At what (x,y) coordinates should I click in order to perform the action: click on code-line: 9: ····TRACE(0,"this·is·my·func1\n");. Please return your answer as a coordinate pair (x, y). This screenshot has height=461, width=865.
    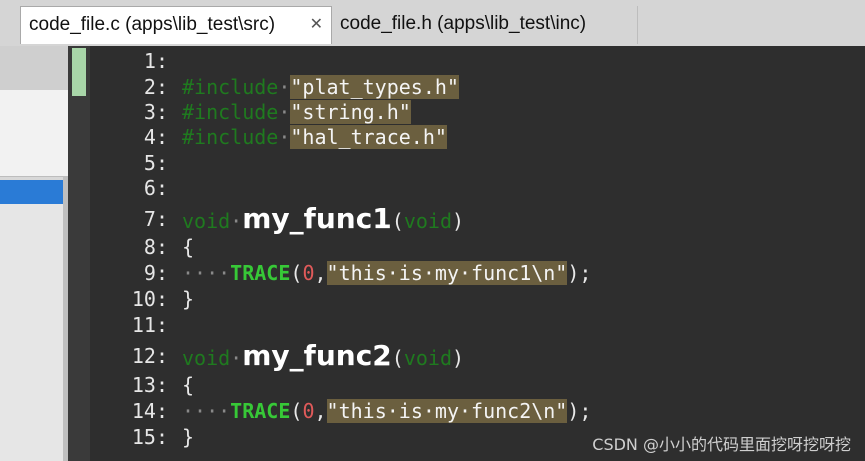
    Looking at the image, I should click on (477, 273).